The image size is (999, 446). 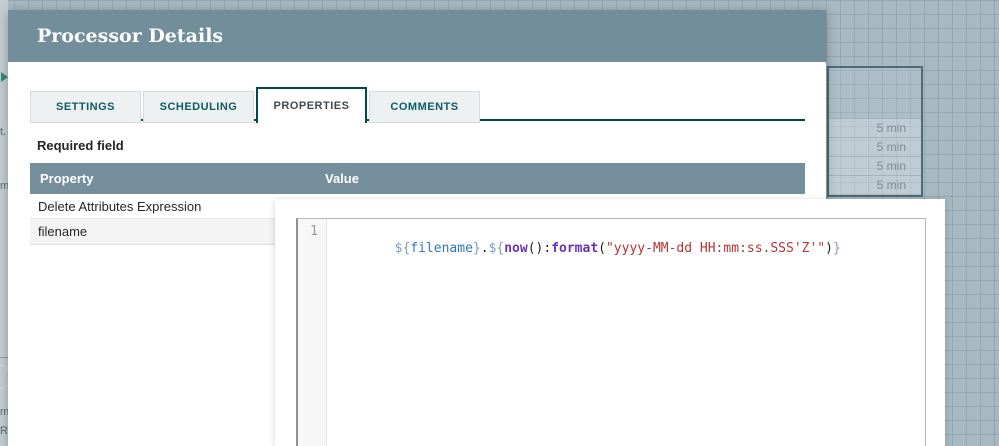 I want to click on column-header-property: Property, so click(x=67, y=178).